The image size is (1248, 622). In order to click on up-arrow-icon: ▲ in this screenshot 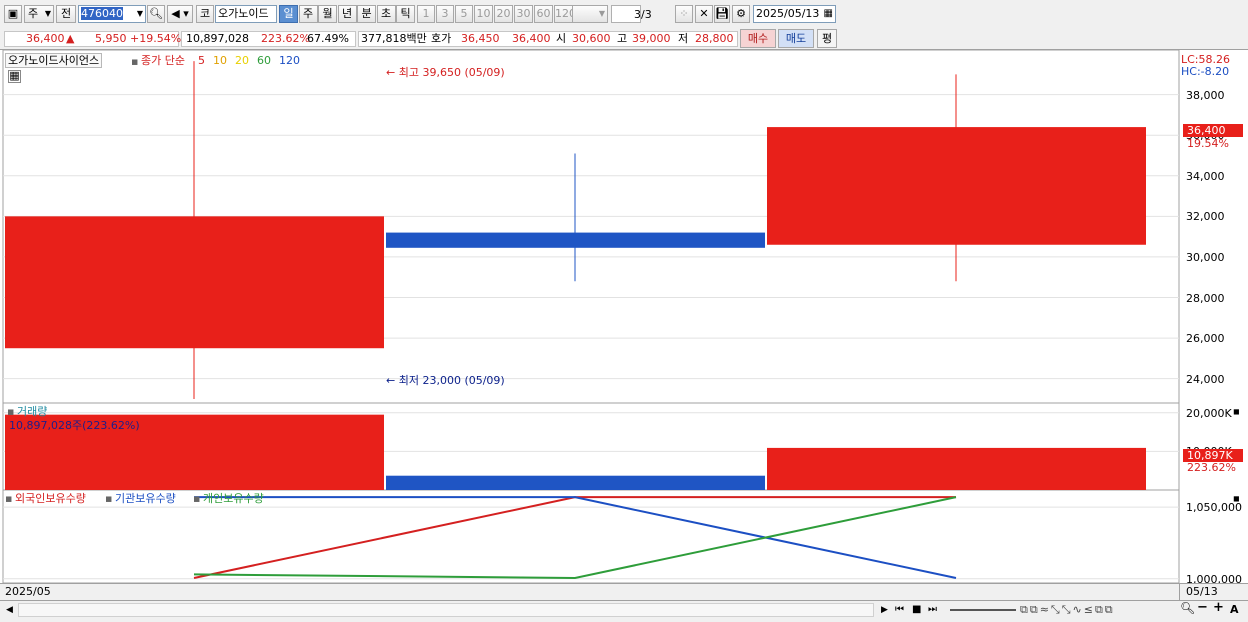, I will do `click(70, 38)`.